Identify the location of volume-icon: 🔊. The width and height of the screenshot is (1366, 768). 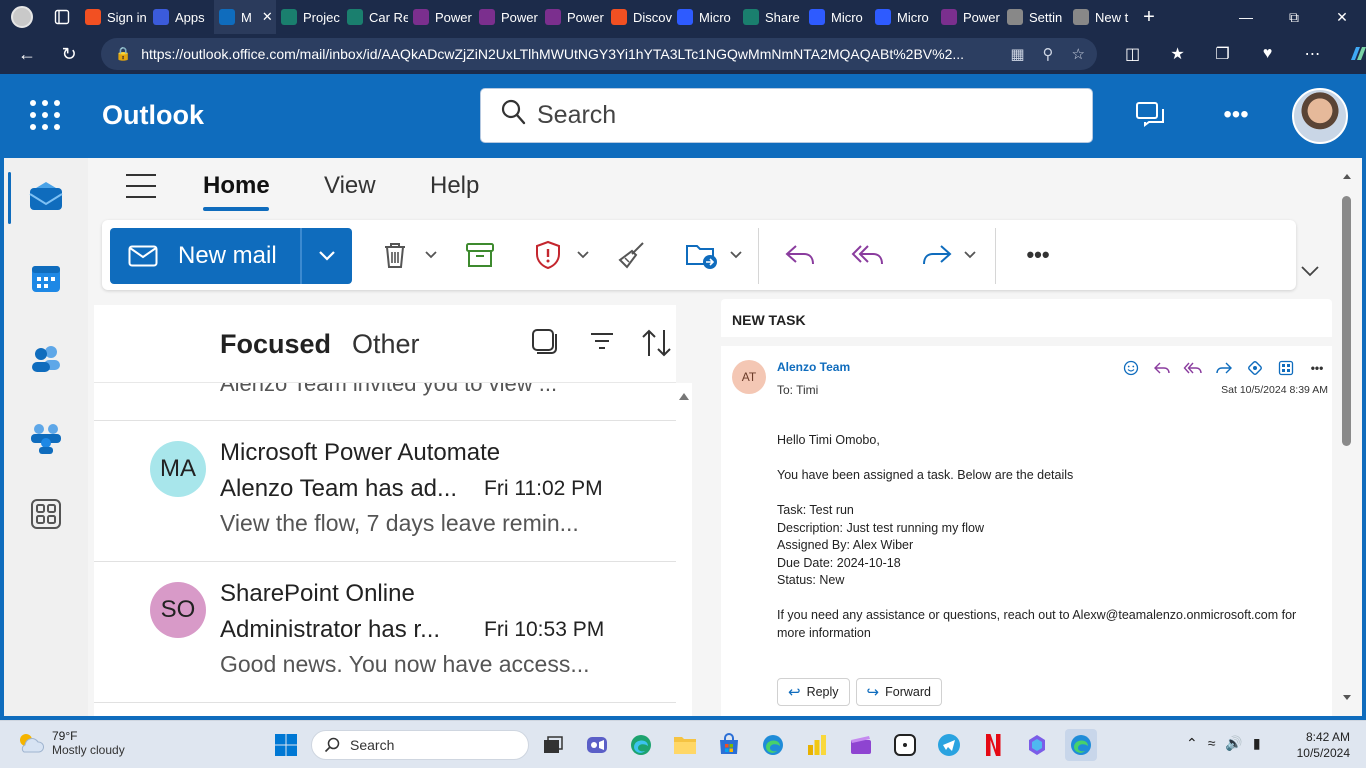
(1233, 743).